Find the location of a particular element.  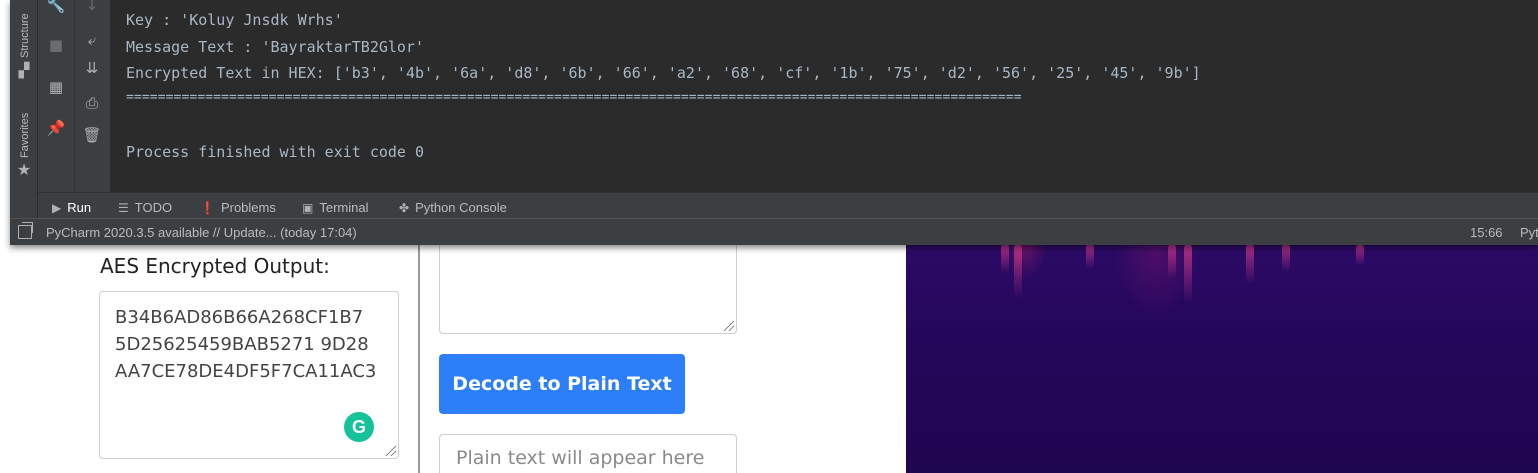

tab-label: TODO is located at coordinates (153, 207).